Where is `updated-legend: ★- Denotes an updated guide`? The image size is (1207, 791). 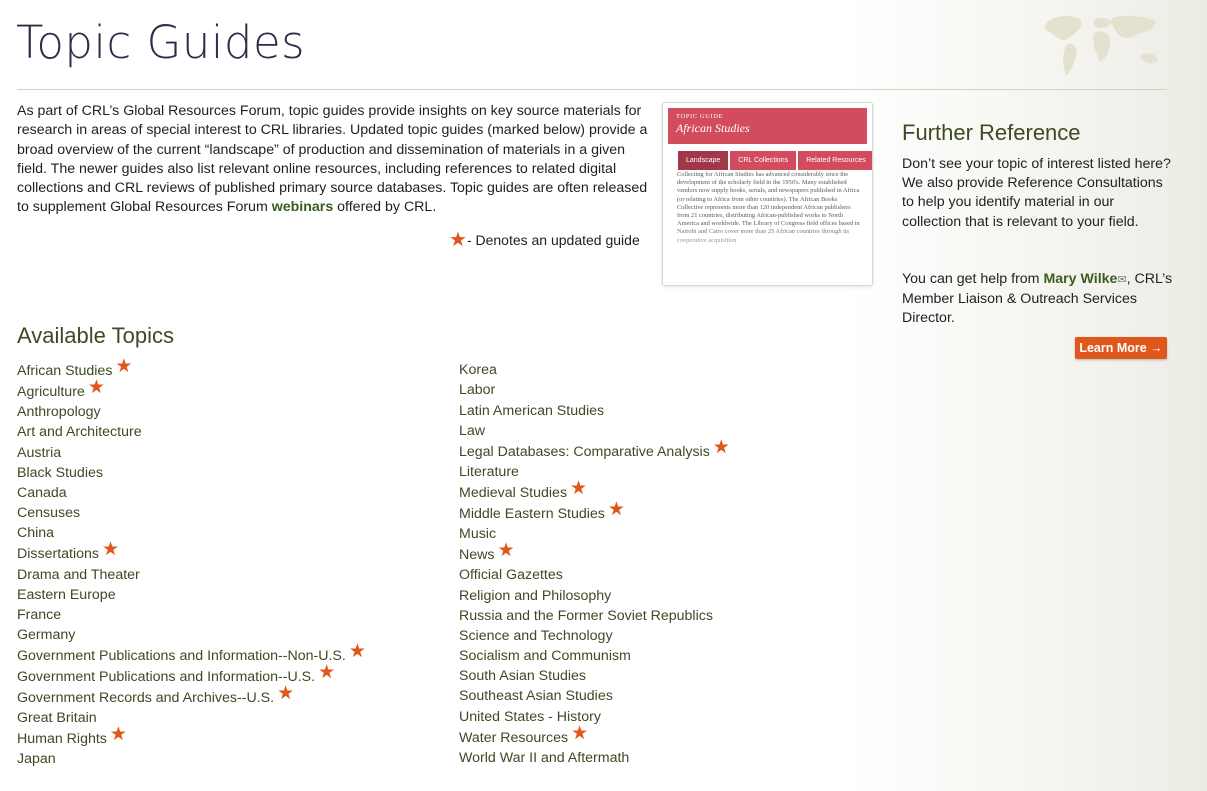 updated-legend: ★- Denotes an updated guide is located at coordinates (544, 238).